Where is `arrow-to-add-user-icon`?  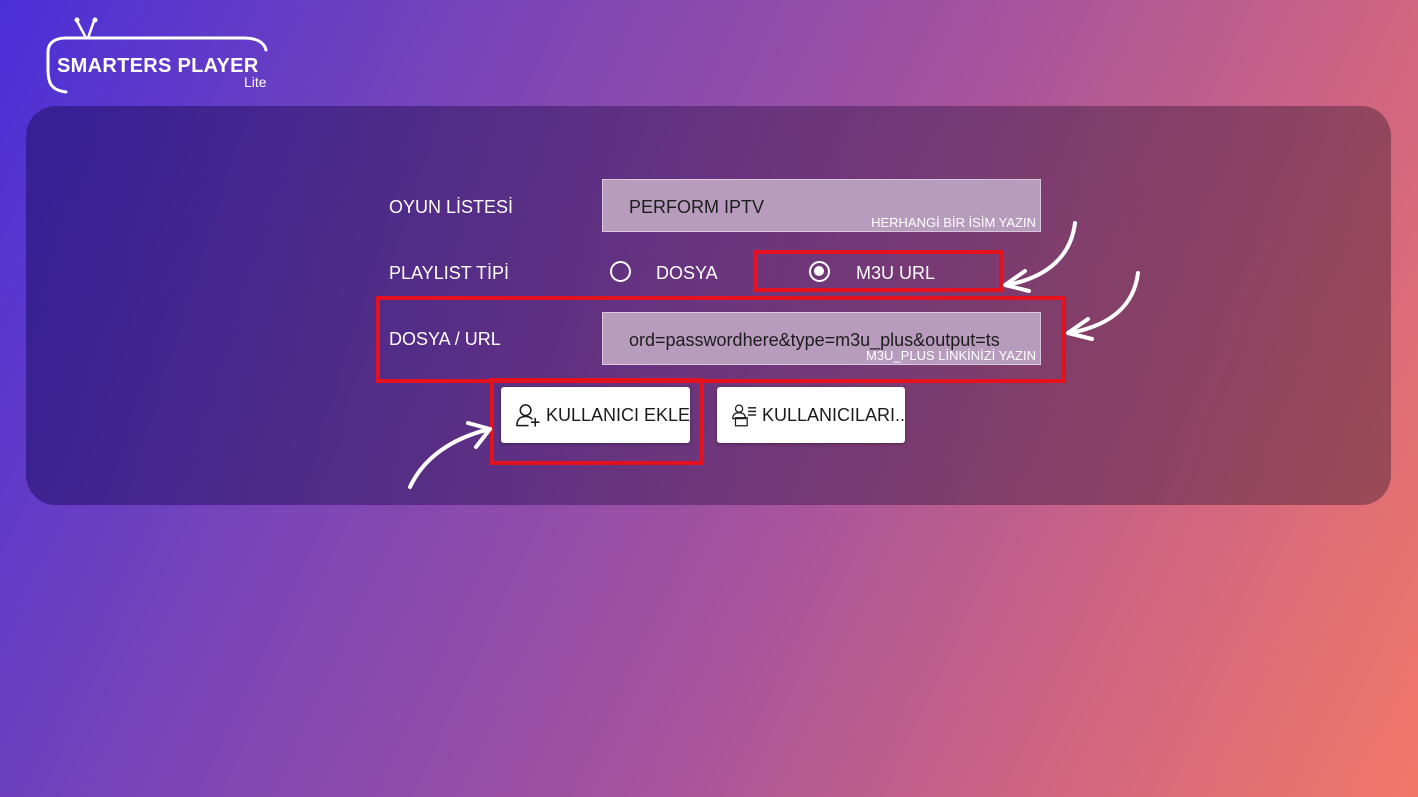
arrow-to-add-user-icon is located at coordinates (450, 455).